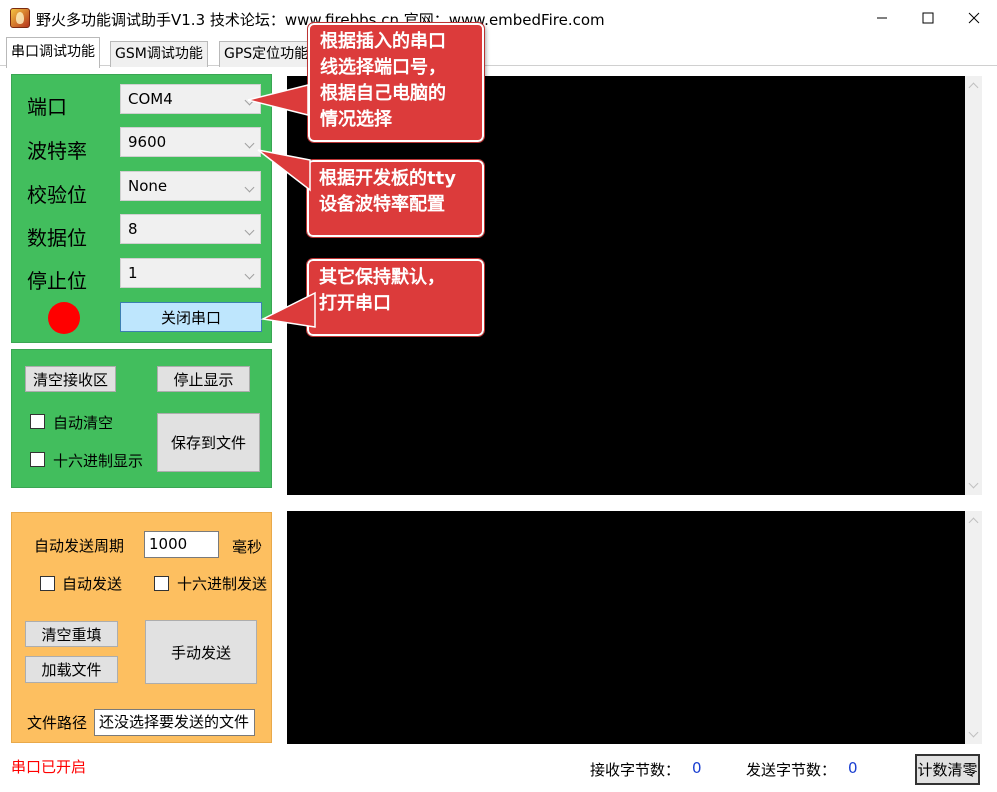 Image resolution: width=997 pixels, height=792 pixels. Describe the element at coordinates (222, 584) in the screenshot. I see `hex-send-label: 十六进制发送` at that location.